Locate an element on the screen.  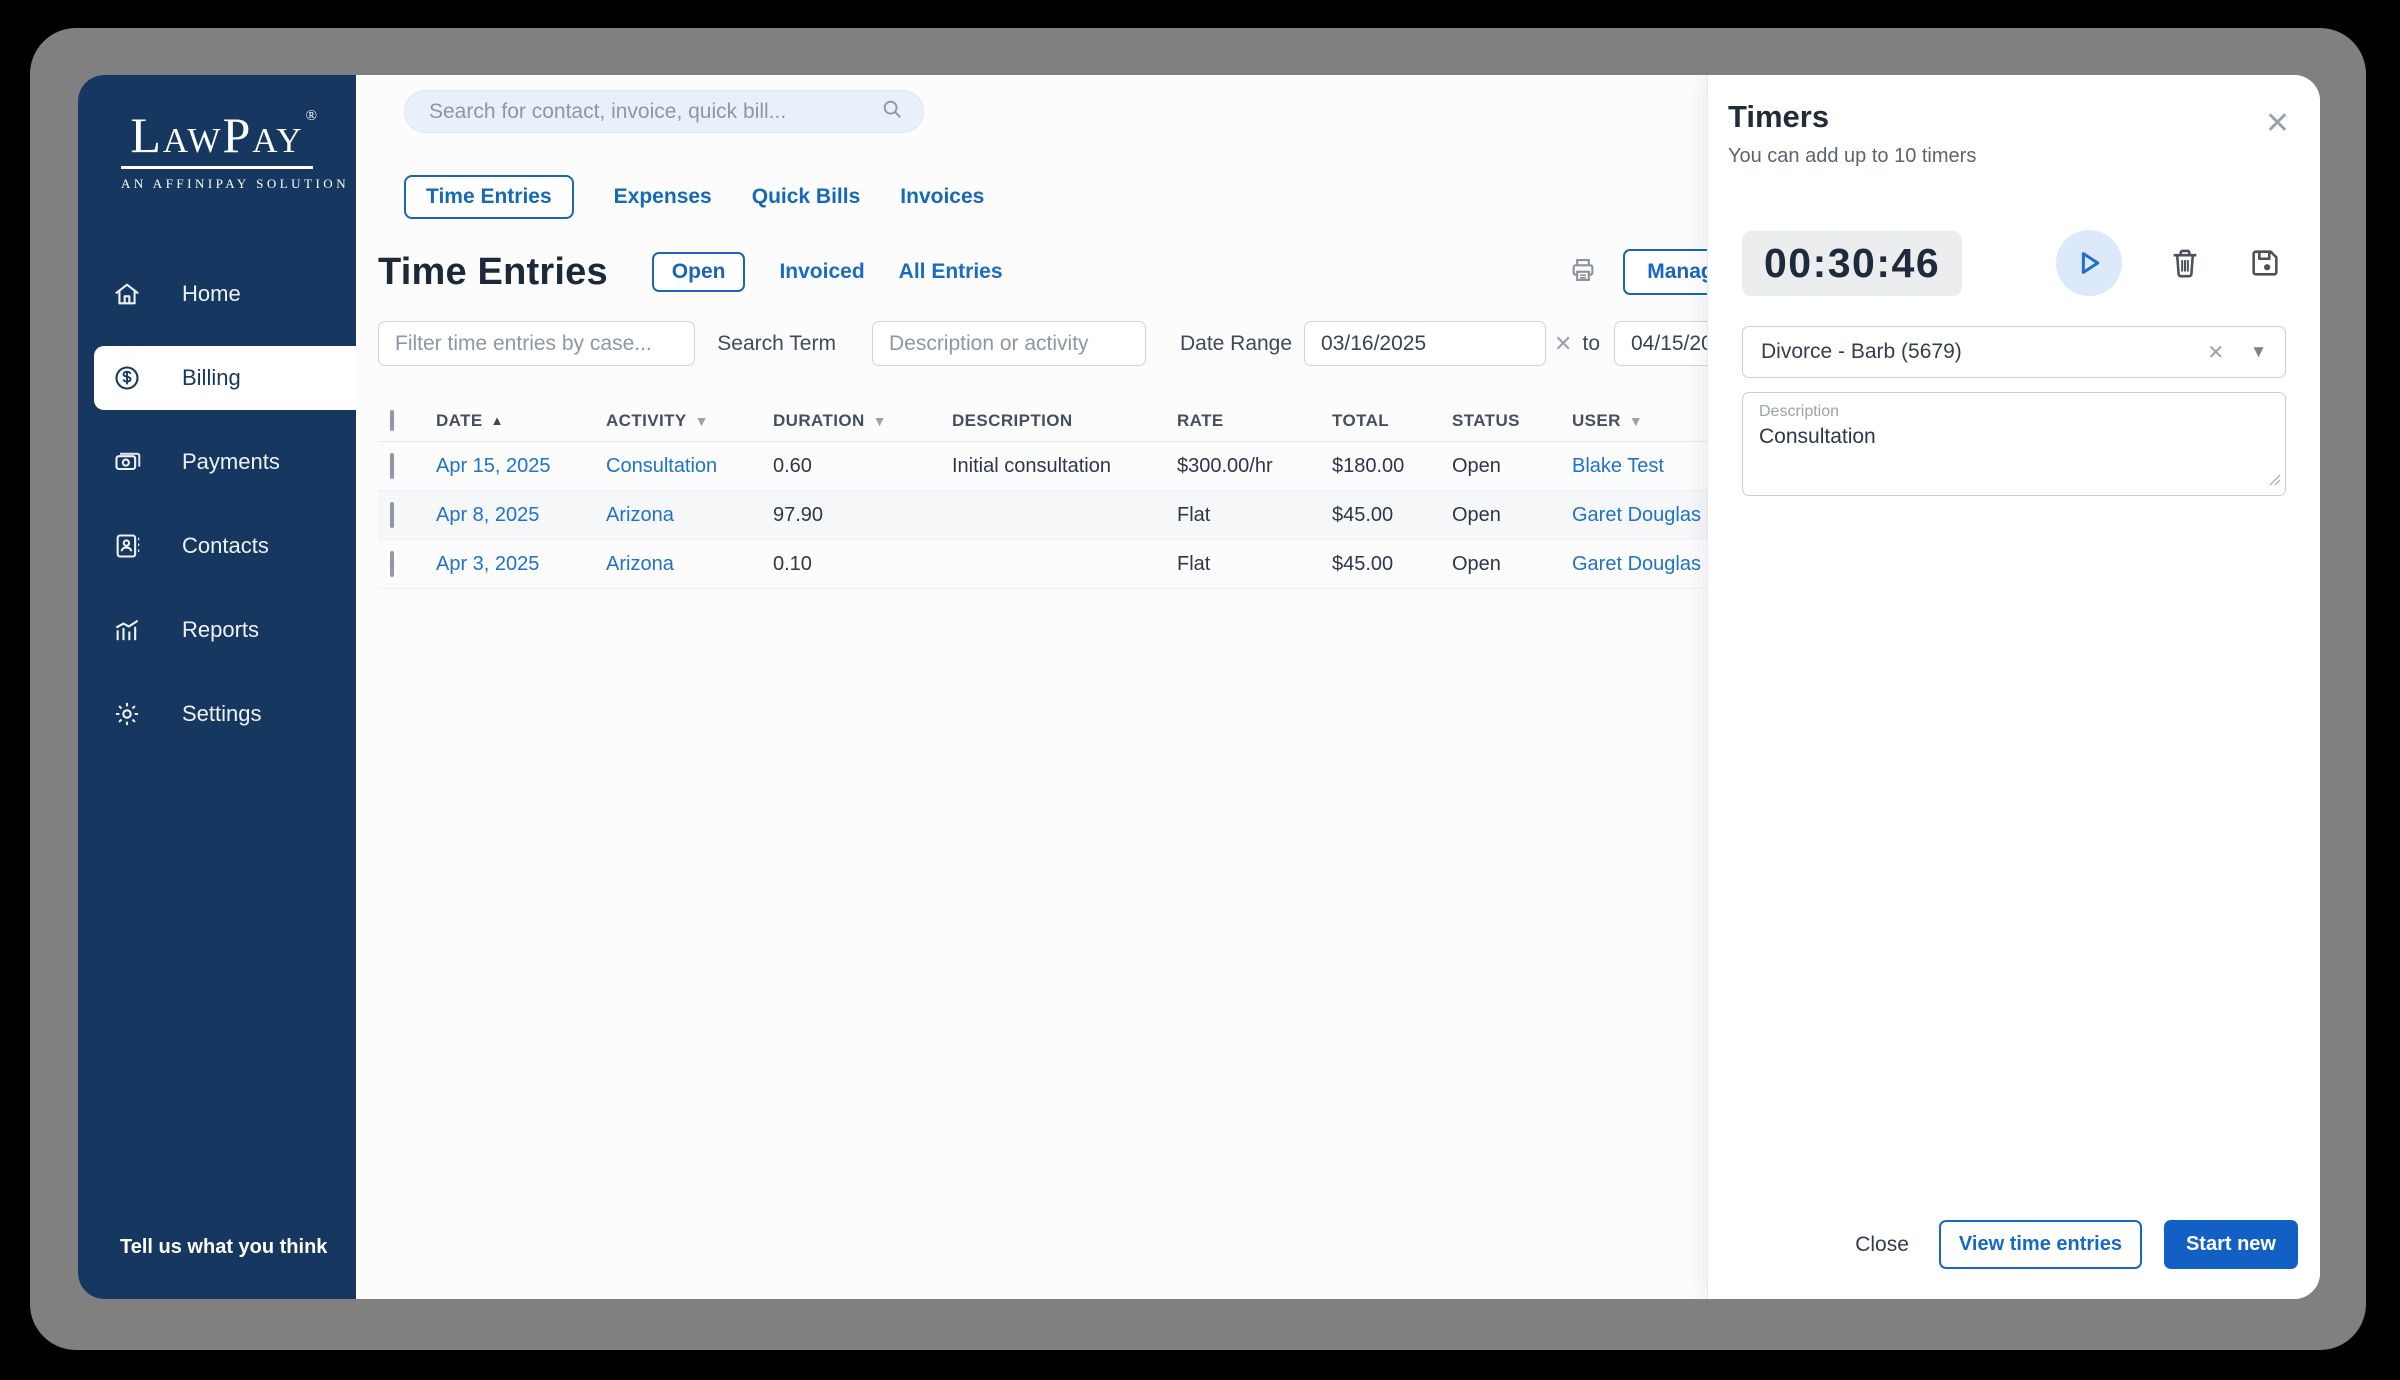
sidebar-item-label: Billing is located at coordinates (211, 377).